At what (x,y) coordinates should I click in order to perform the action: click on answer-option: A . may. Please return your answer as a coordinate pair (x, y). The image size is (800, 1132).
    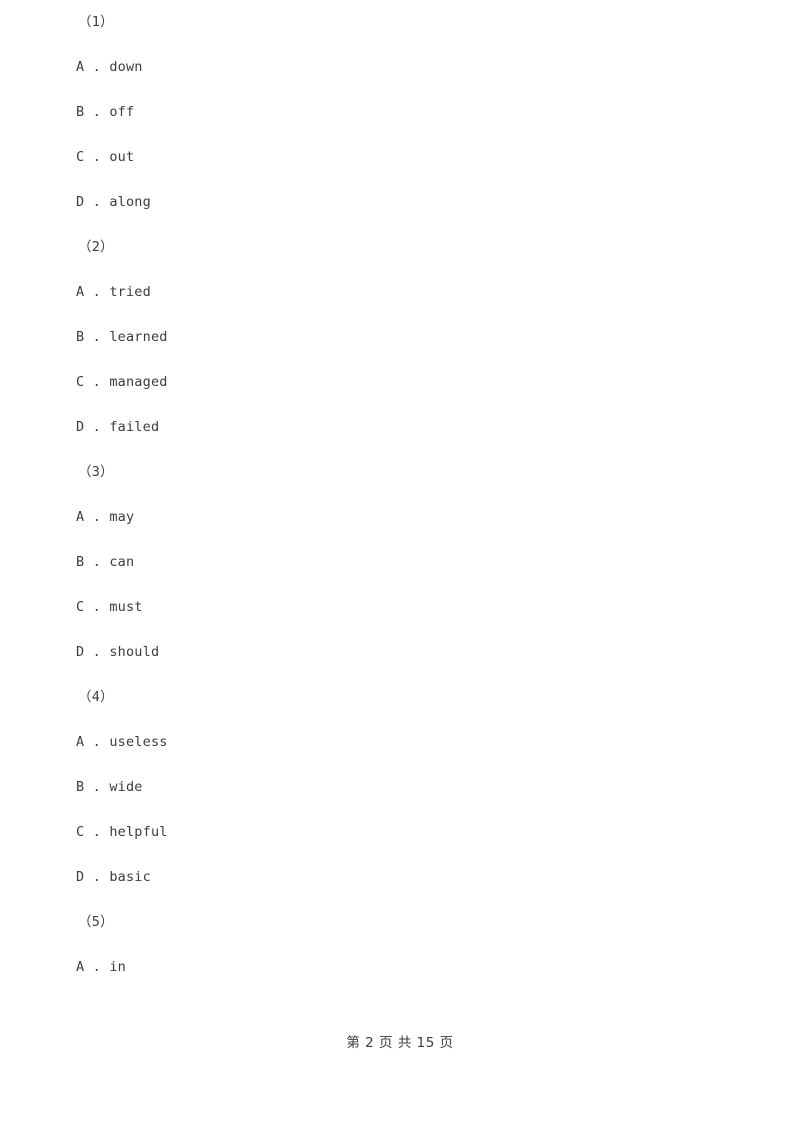
    Looking at the image, I should click on (400, 517).